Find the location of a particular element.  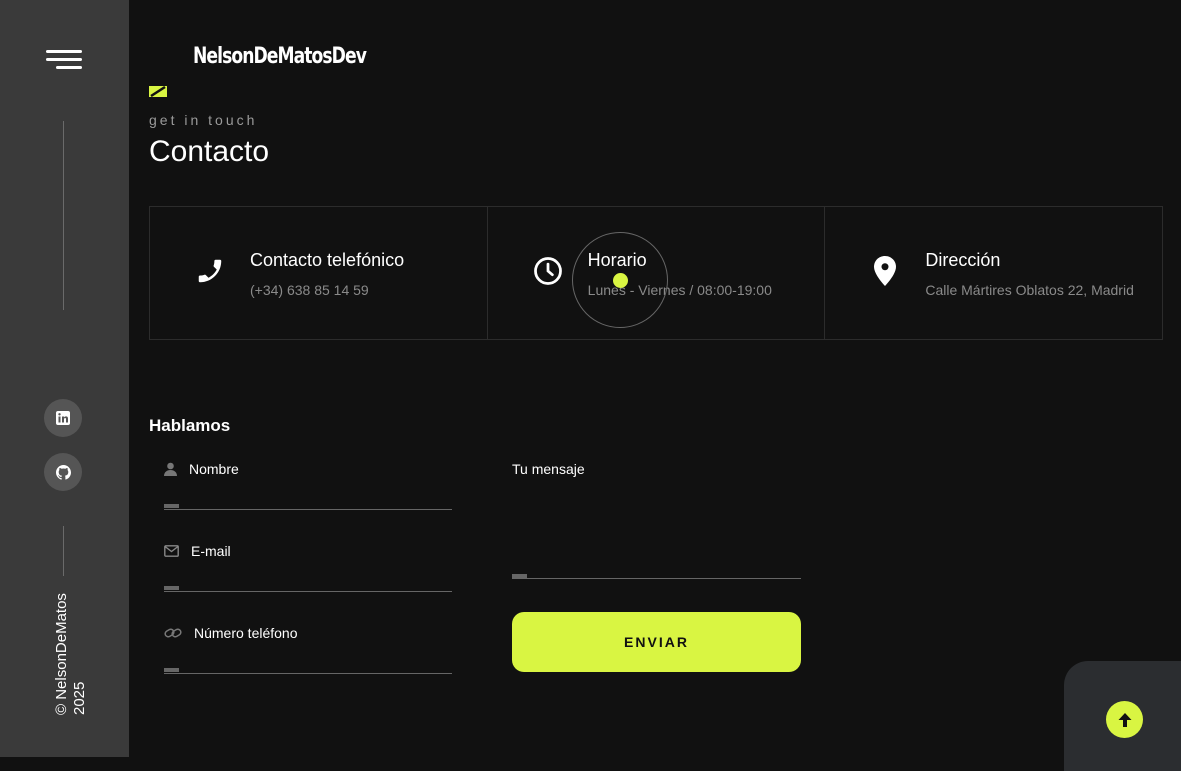

send-button: ENVIAR is located at coordinates (656, 642).